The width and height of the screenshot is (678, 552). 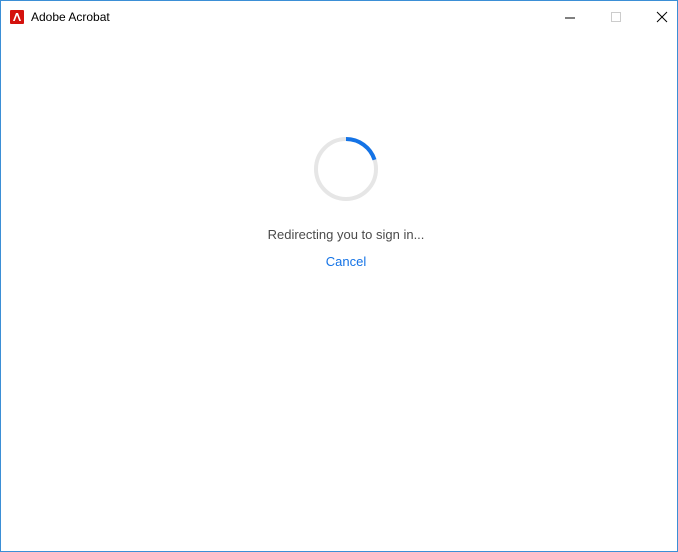 What do you see at coordinates (339, 16) in the screenshot?
I see `title-bar: Adobe Acrobat` at bounding box center [339, 16].